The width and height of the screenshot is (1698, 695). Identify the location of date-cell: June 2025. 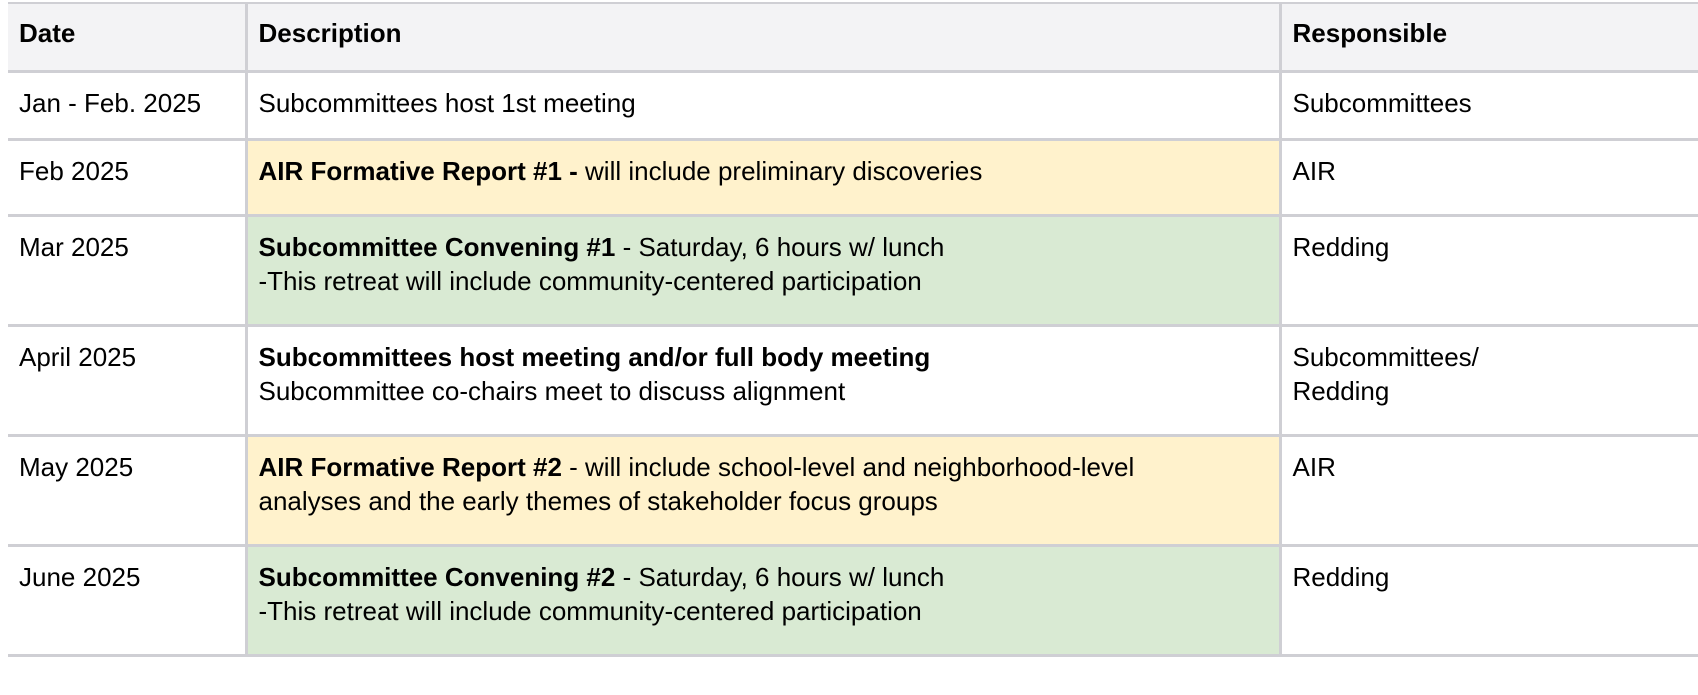
(128, 600).